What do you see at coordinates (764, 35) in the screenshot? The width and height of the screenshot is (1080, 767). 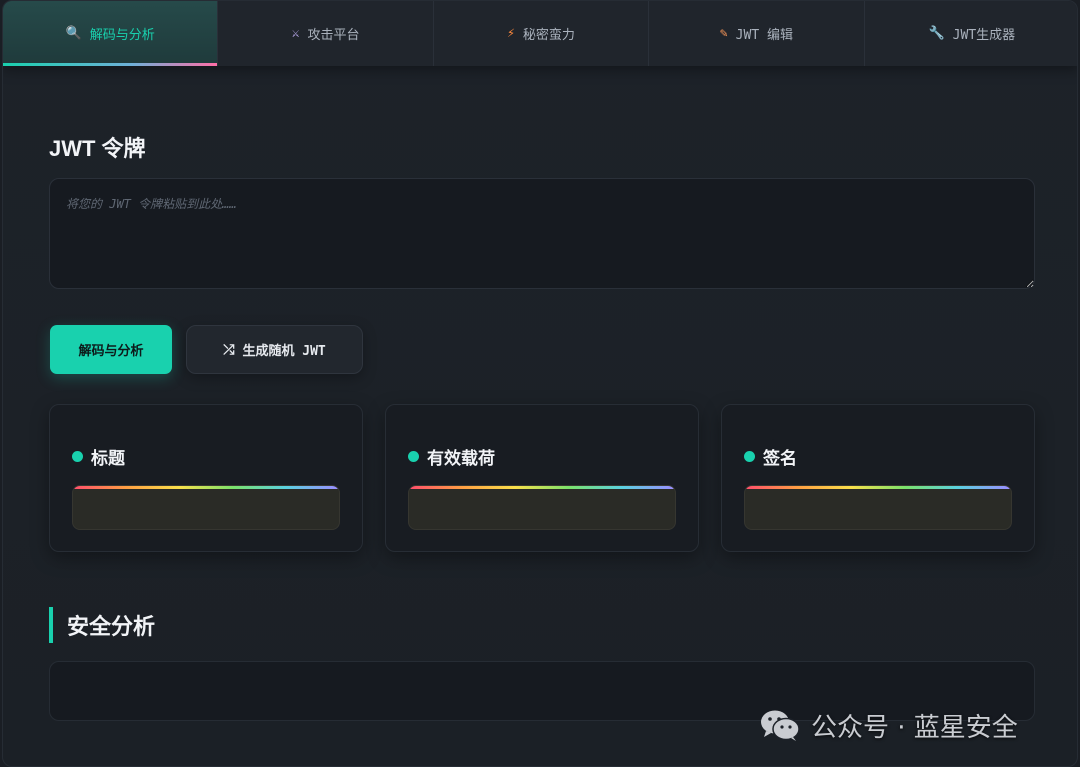 I see `tab-label: JWT 编辑` at bounding box center [764, 35].